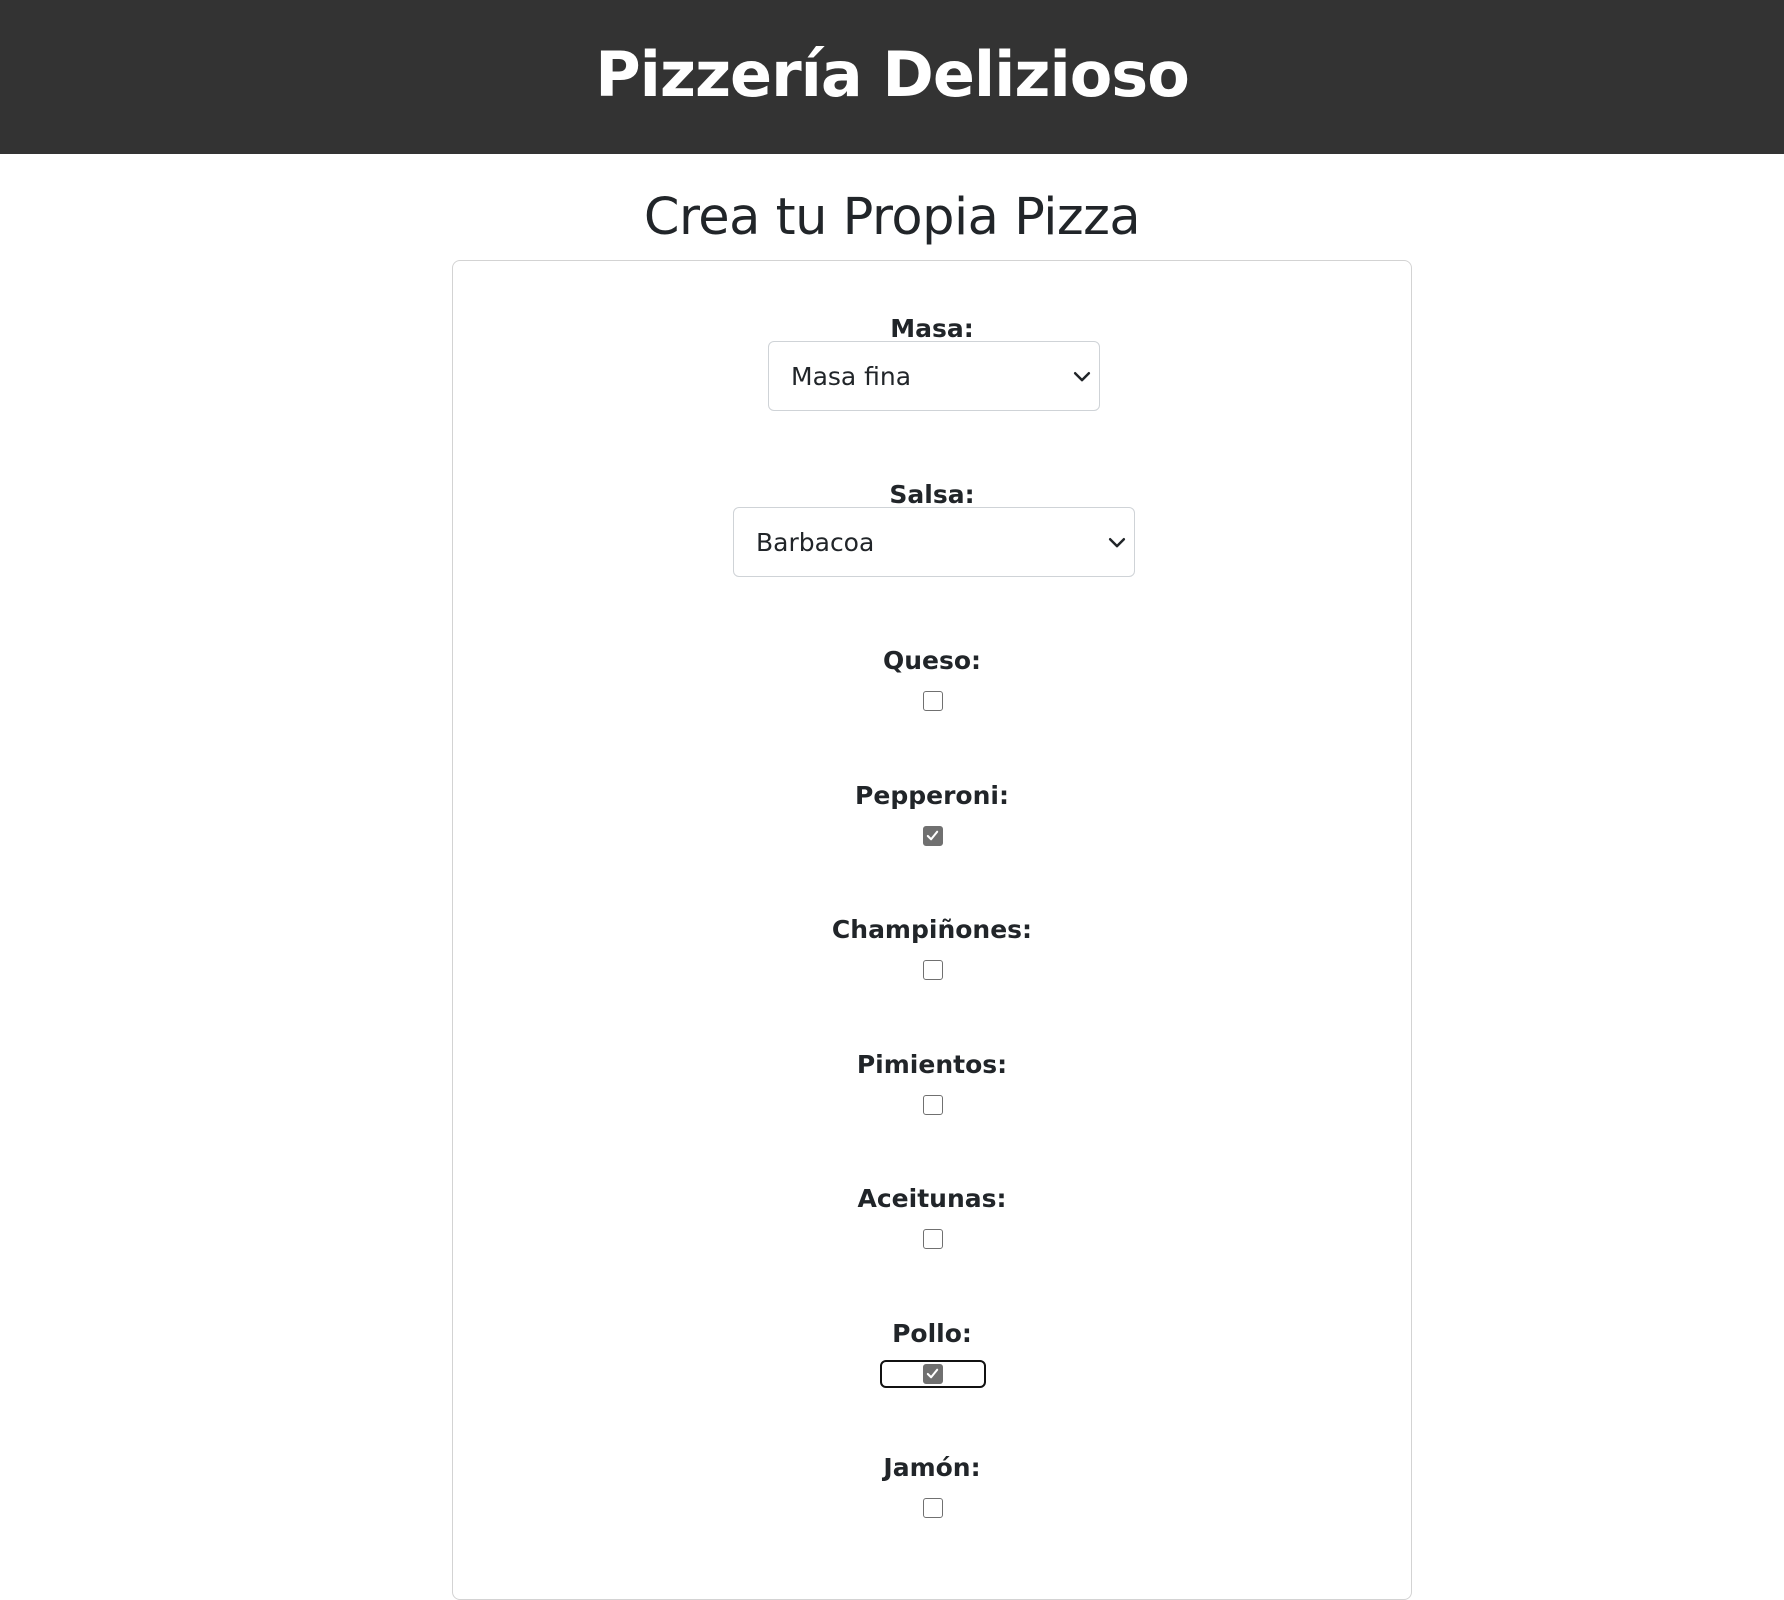 This screenshot has width=1784, height=1600. I want to click on site-header: Pizzería Delizioso, so click(892, 77).